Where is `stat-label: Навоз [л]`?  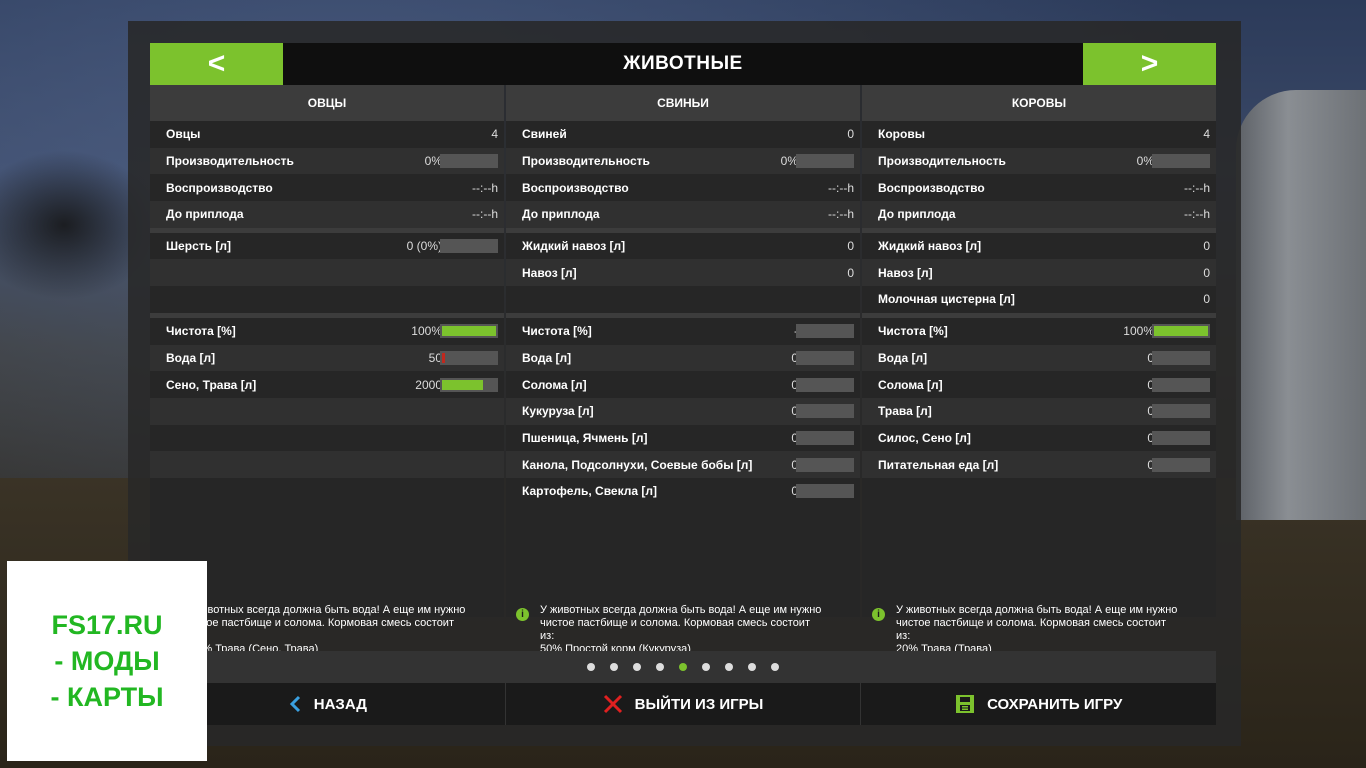
stat-label: Навоз [л] is located at coordinates (549, 272).